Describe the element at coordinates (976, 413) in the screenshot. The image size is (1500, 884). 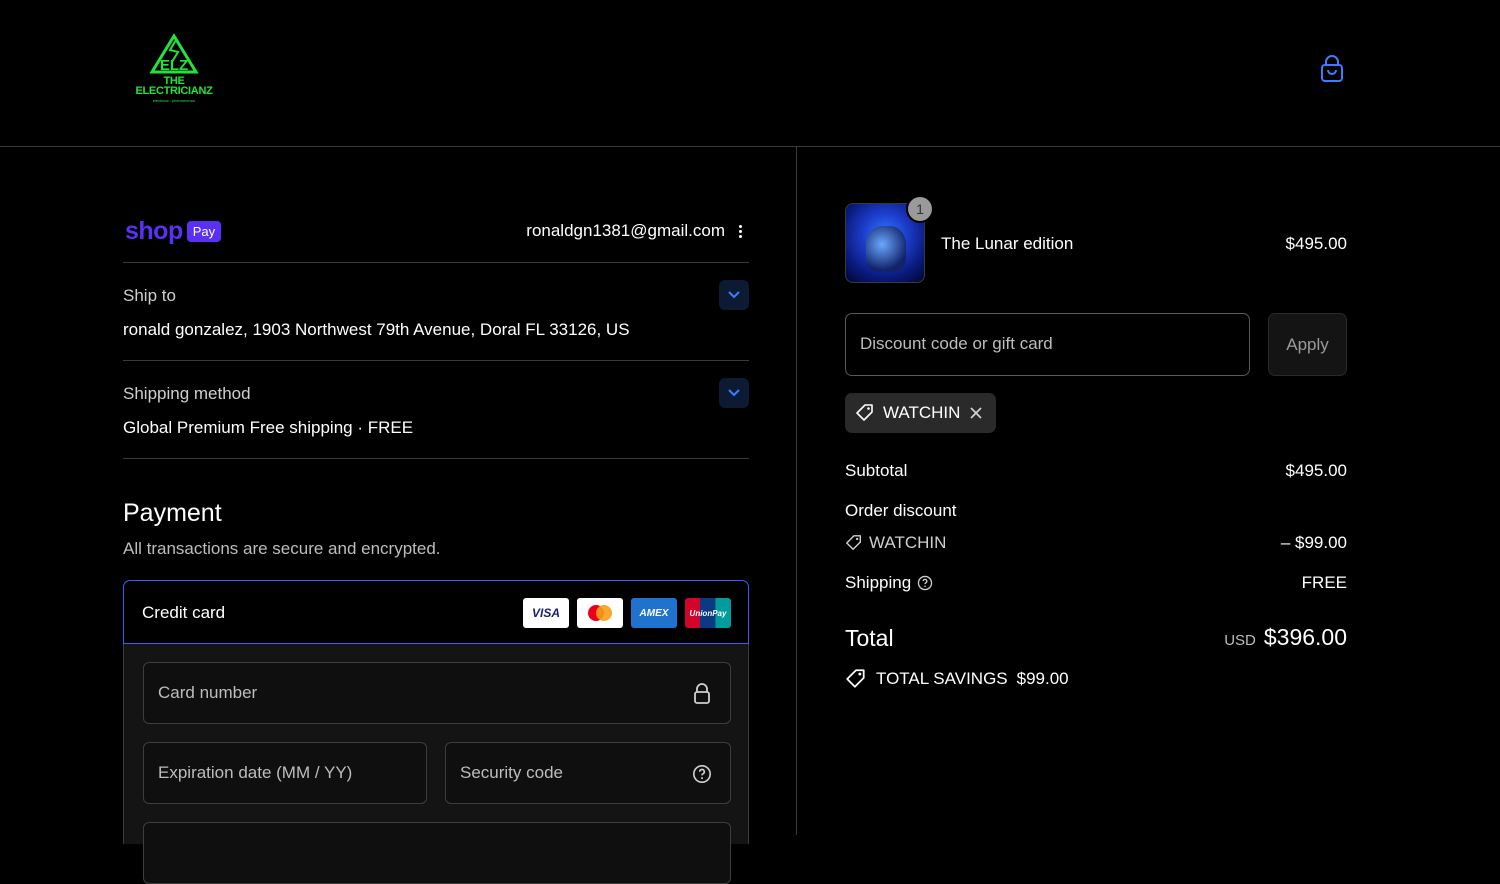
I see `remove-discount-icon` at that location.